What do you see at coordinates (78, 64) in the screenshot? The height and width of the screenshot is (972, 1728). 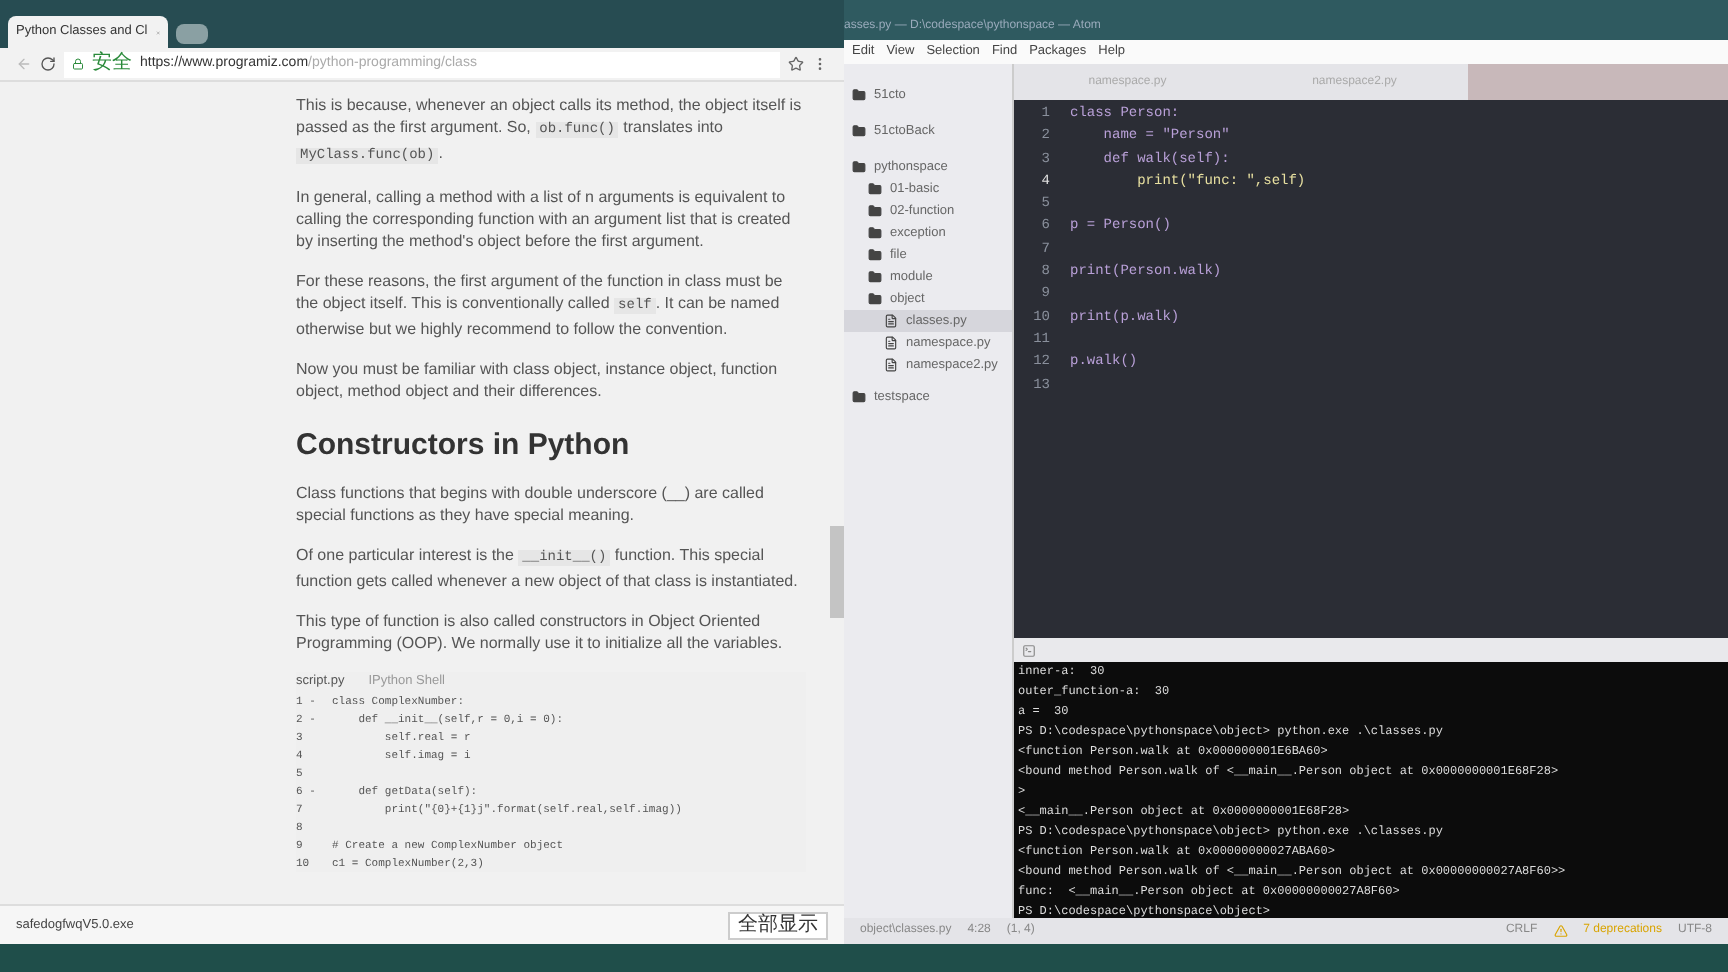 I see `lock-icon` at bounding box center [78, 64].